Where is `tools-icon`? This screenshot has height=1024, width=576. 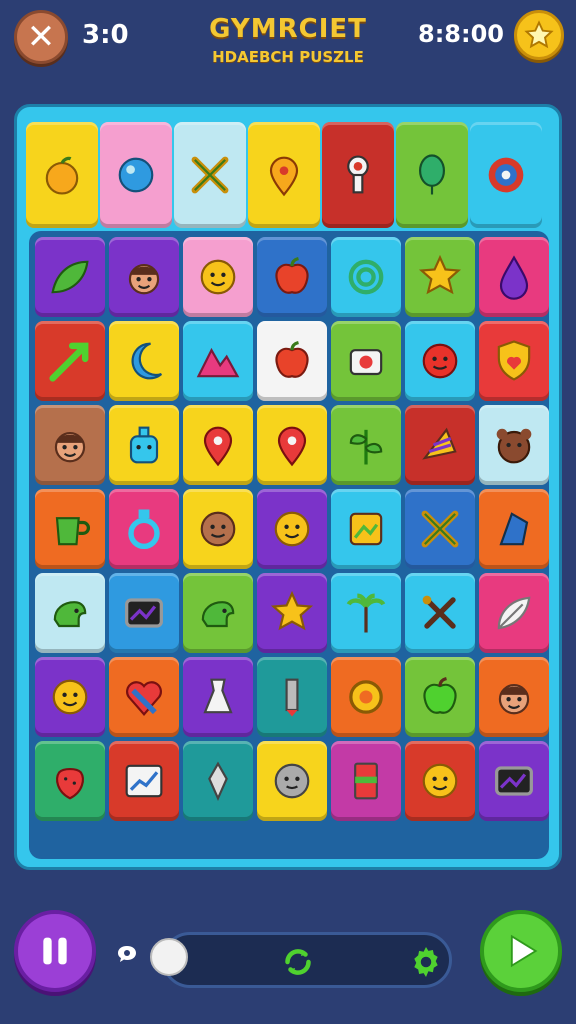 tools-icon is located at coordinates (439, 612).